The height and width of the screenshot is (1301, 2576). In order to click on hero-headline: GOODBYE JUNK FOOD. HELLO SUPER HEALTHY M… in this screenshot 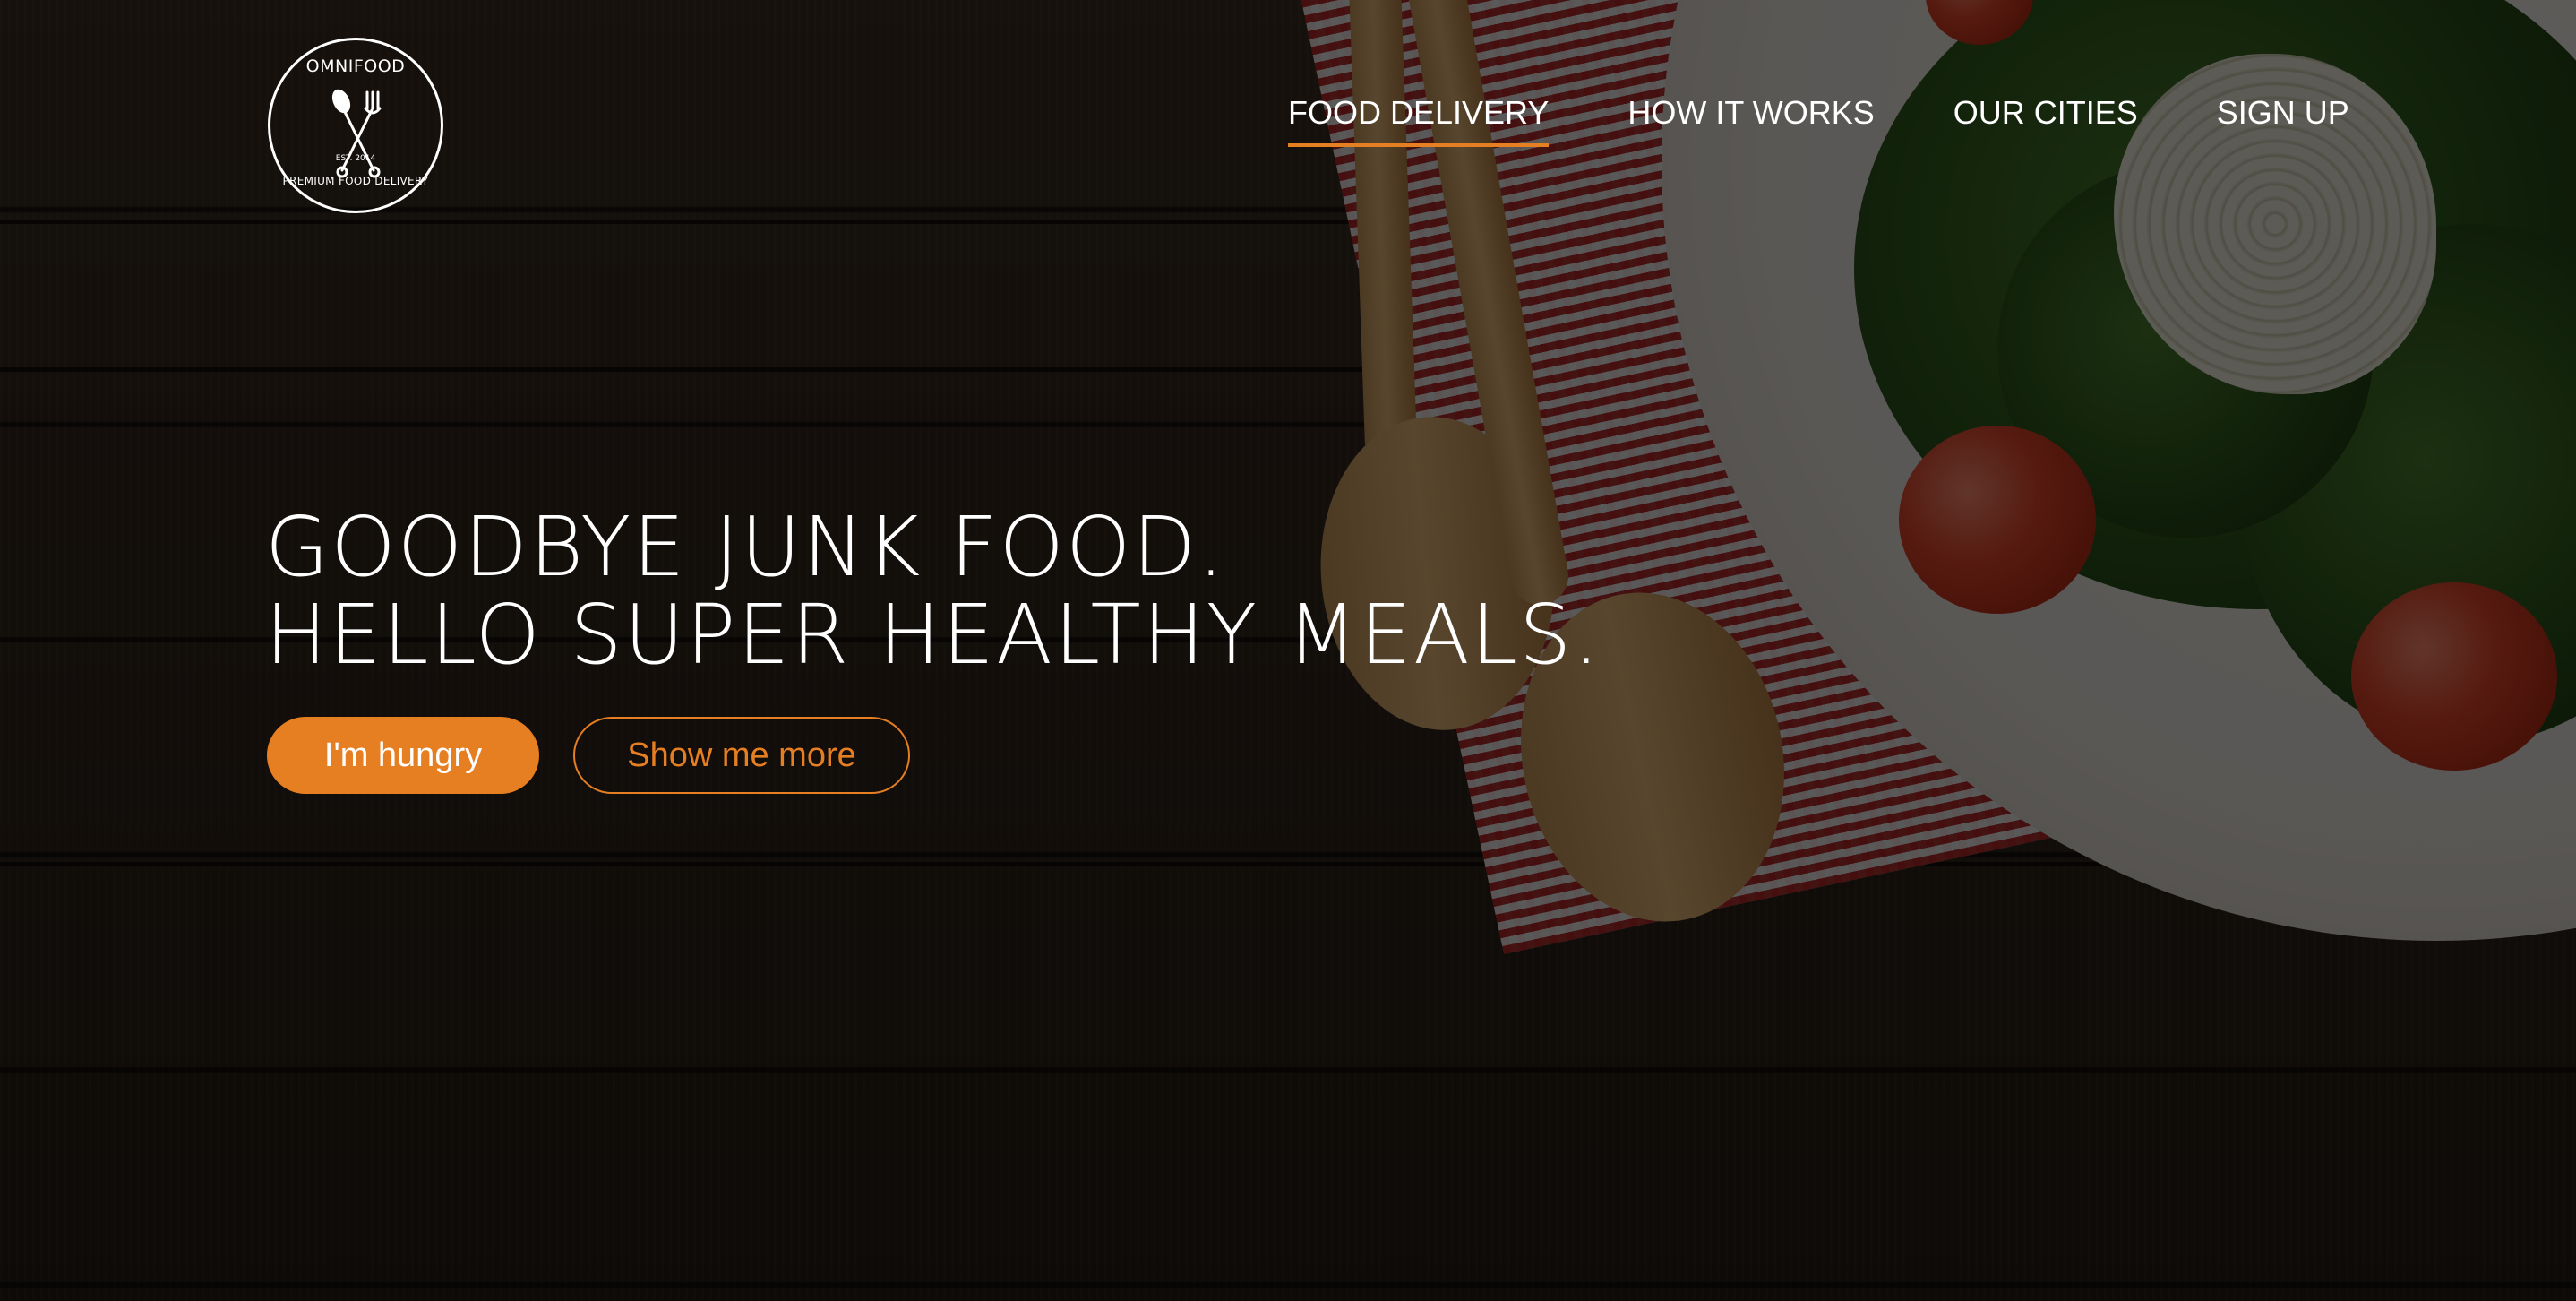, I will do `click(933, 591)`.